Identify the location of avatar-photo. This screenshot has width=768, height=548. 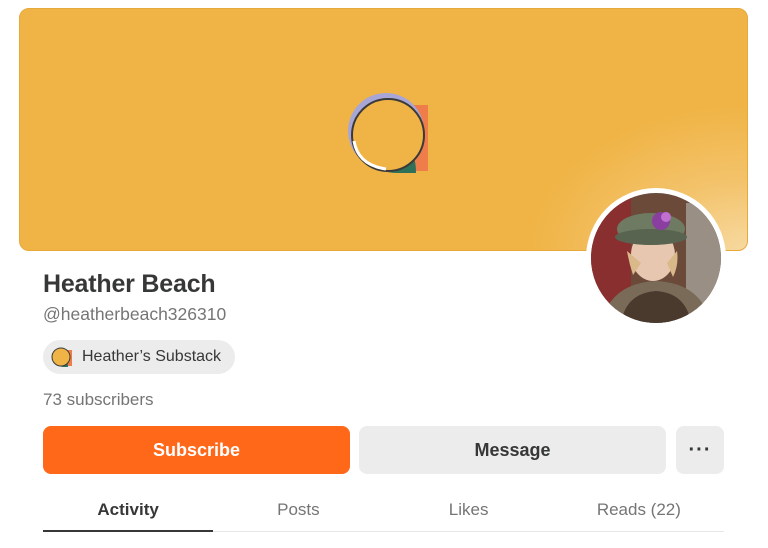
(656, 258).